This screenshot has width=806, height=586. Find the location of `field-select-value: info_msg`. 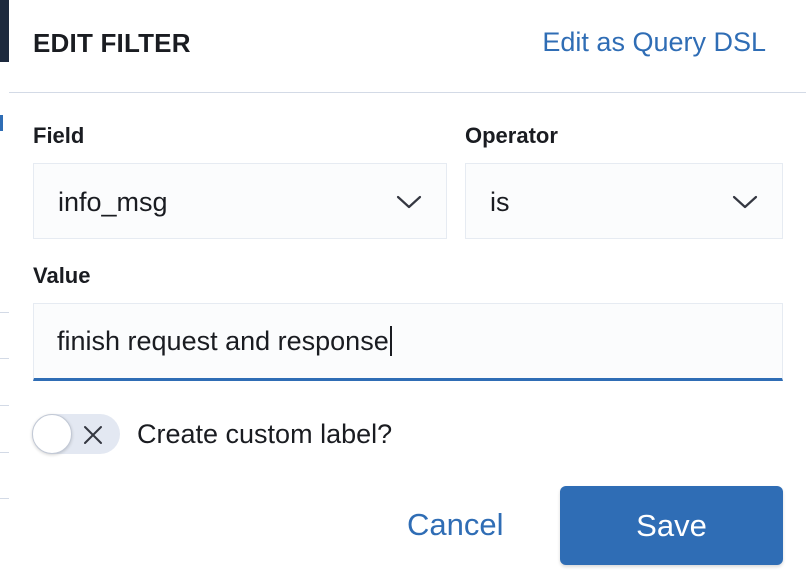

field-select-value: info_msg is located at coordinates (113, 202).